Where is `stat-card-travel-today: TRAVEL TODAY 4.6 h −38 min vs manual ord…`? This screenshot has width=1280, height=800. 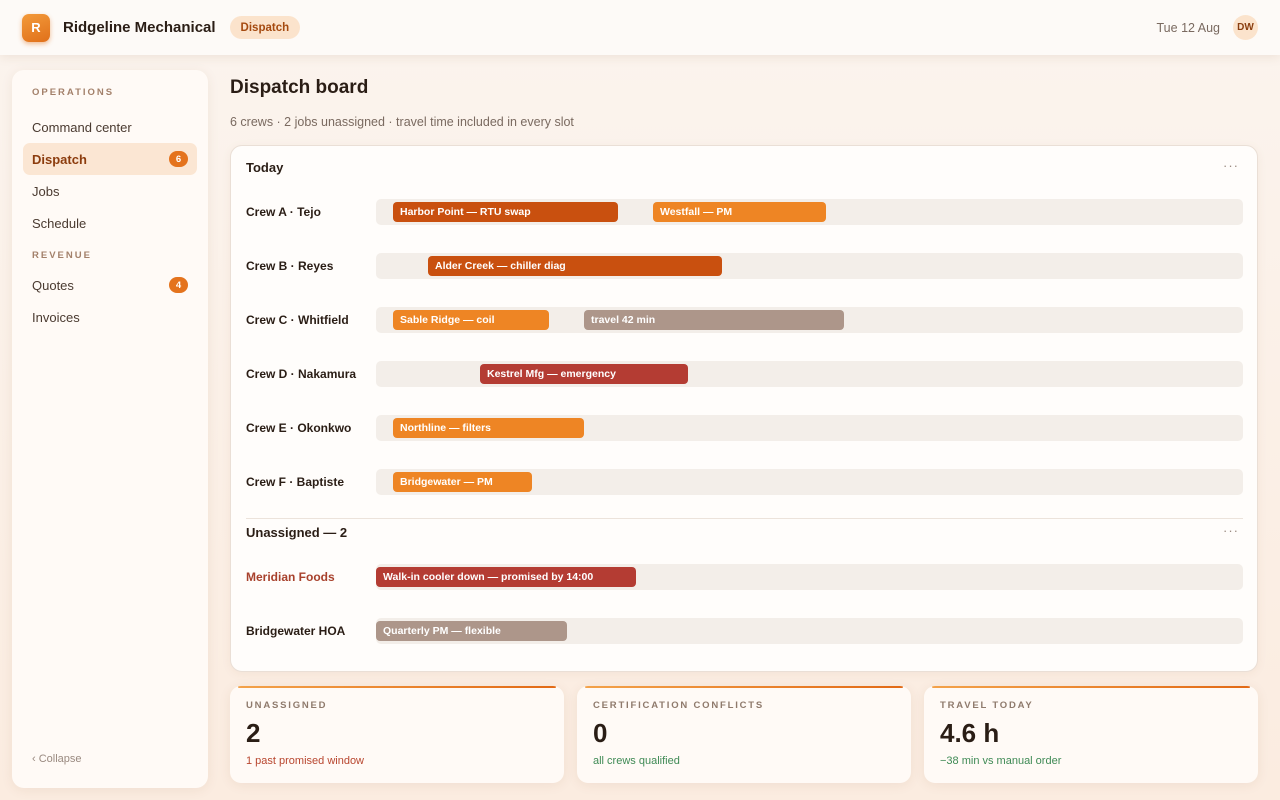 stat-card-travel-today: TRAVEL TODAY 4.6 h −38 min vs manual ord… is located at coordinates (1091, 734).